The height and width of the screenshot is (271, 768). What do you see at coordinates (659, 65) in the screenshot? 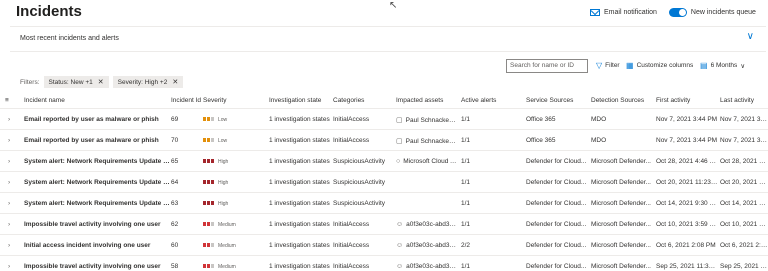
I see `customize-columns-button: ▦ Customize columns` at bounding box center [659, 65].